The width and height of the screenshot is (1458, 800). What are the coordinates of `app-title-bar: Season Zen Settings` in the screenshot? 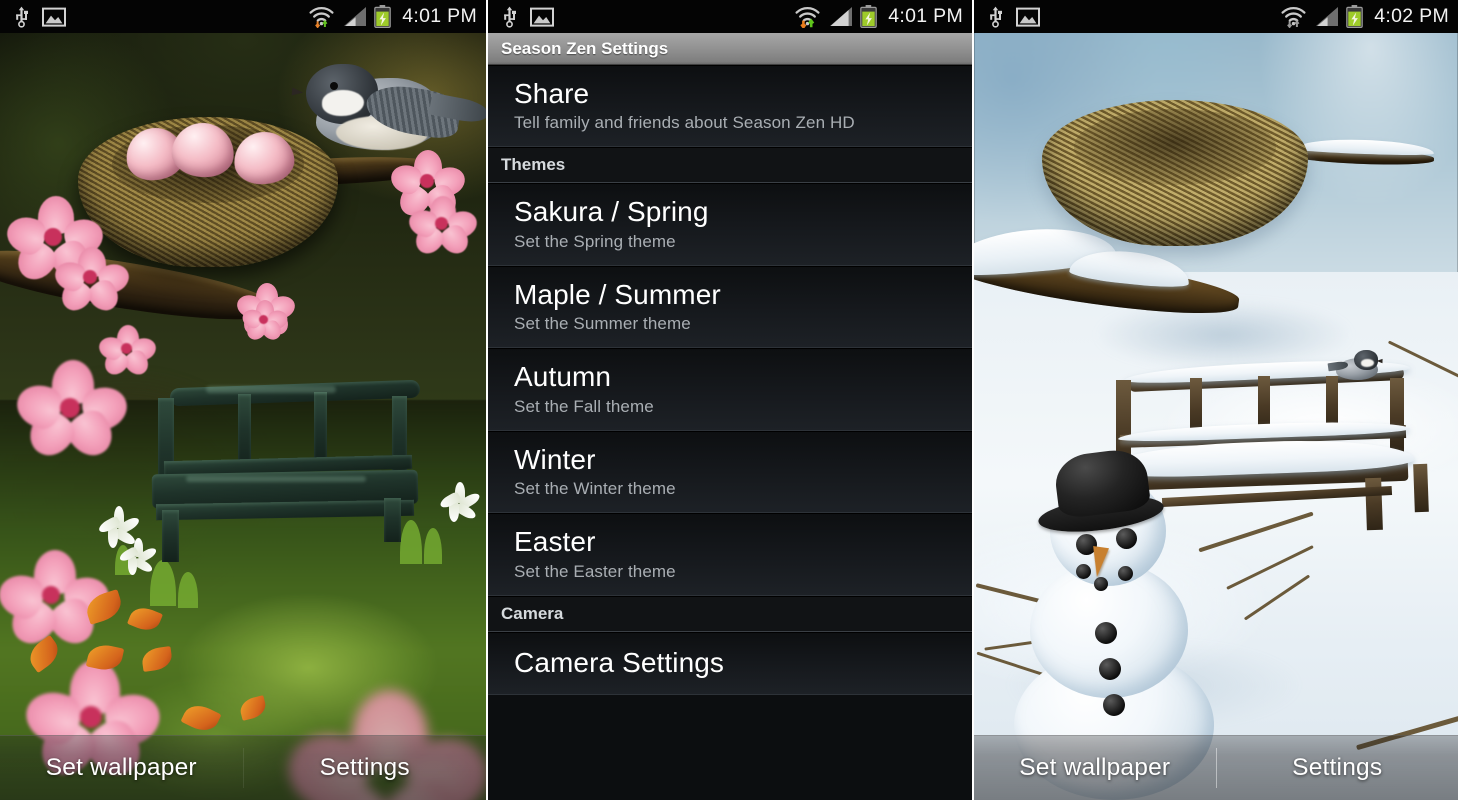 It's located at (730, 49).